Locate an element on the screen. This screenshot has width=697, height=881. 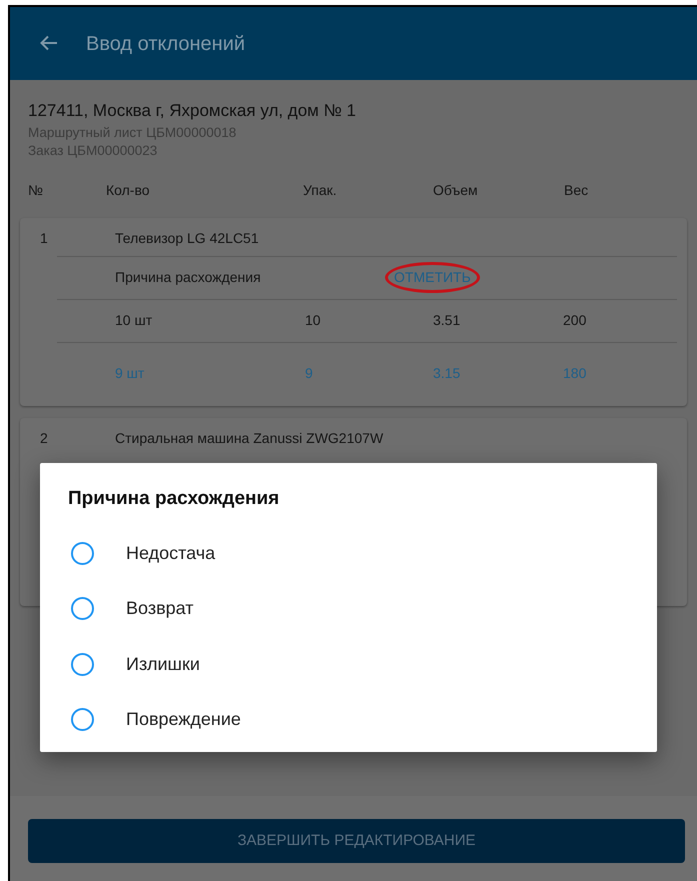
planned-value: 200 is located at coordinates (574, 320).